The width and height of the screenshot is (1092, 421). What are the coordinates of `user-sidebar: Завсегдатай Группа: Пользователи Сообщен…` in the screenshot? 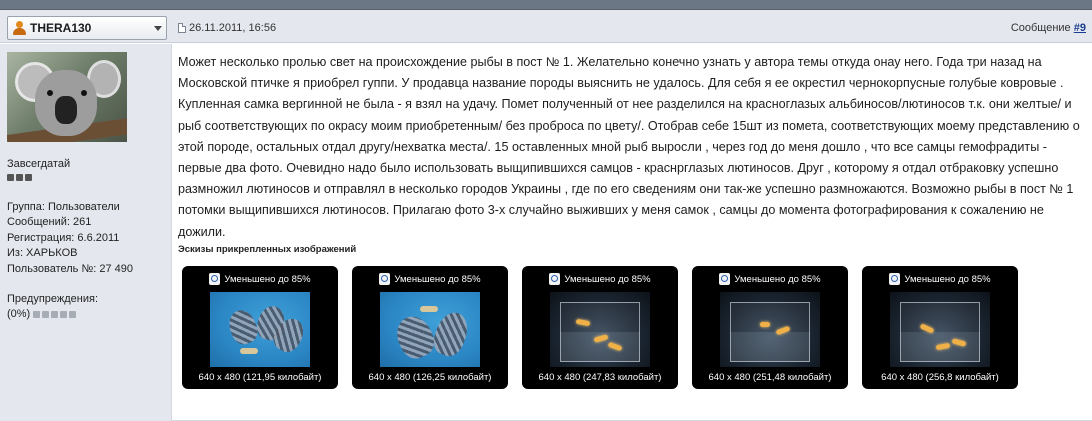 It's located at (86, 232).